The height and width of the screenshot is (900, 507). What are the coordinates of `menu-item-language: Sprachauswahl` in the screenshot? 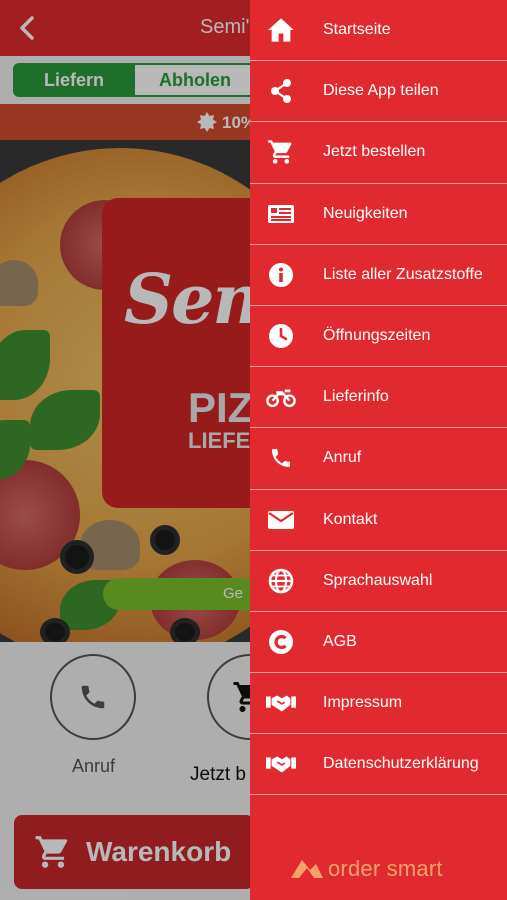 It's located at (378, 581).